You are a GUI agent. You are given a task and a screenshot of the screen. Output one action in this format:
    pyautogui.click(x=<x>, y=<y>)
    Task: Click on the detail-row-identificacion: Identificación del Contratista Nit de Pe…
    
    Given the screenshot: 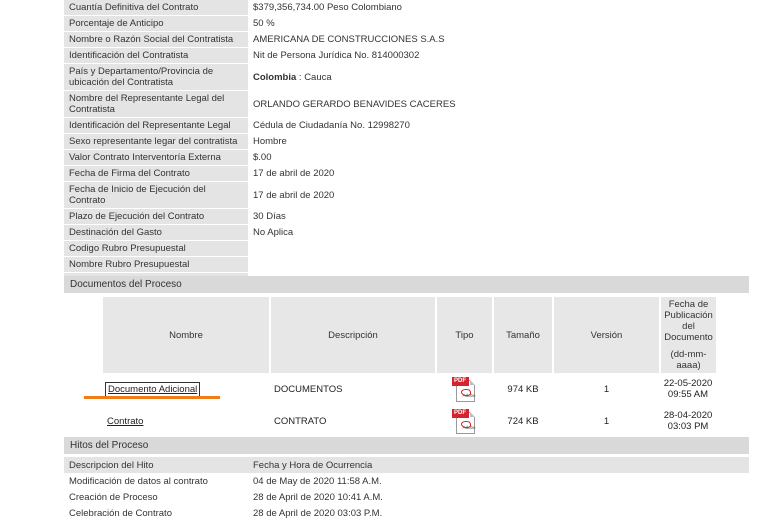 What is the action you would take?
    pyautogui.click(x=406, y=55)
    